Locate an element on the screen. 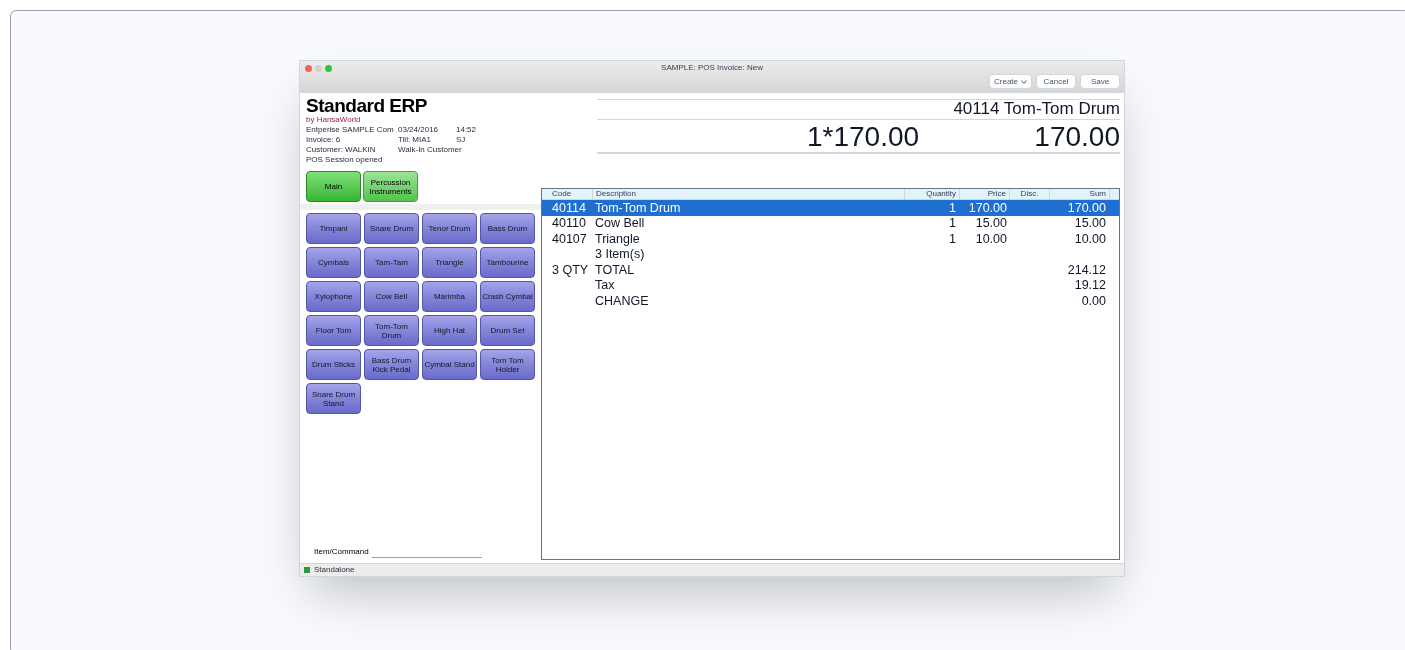 Image resolution: width=1405 pixels, height=650 pixels. table-row: CHANGE 0.00 is located at coordinates (830, 301).